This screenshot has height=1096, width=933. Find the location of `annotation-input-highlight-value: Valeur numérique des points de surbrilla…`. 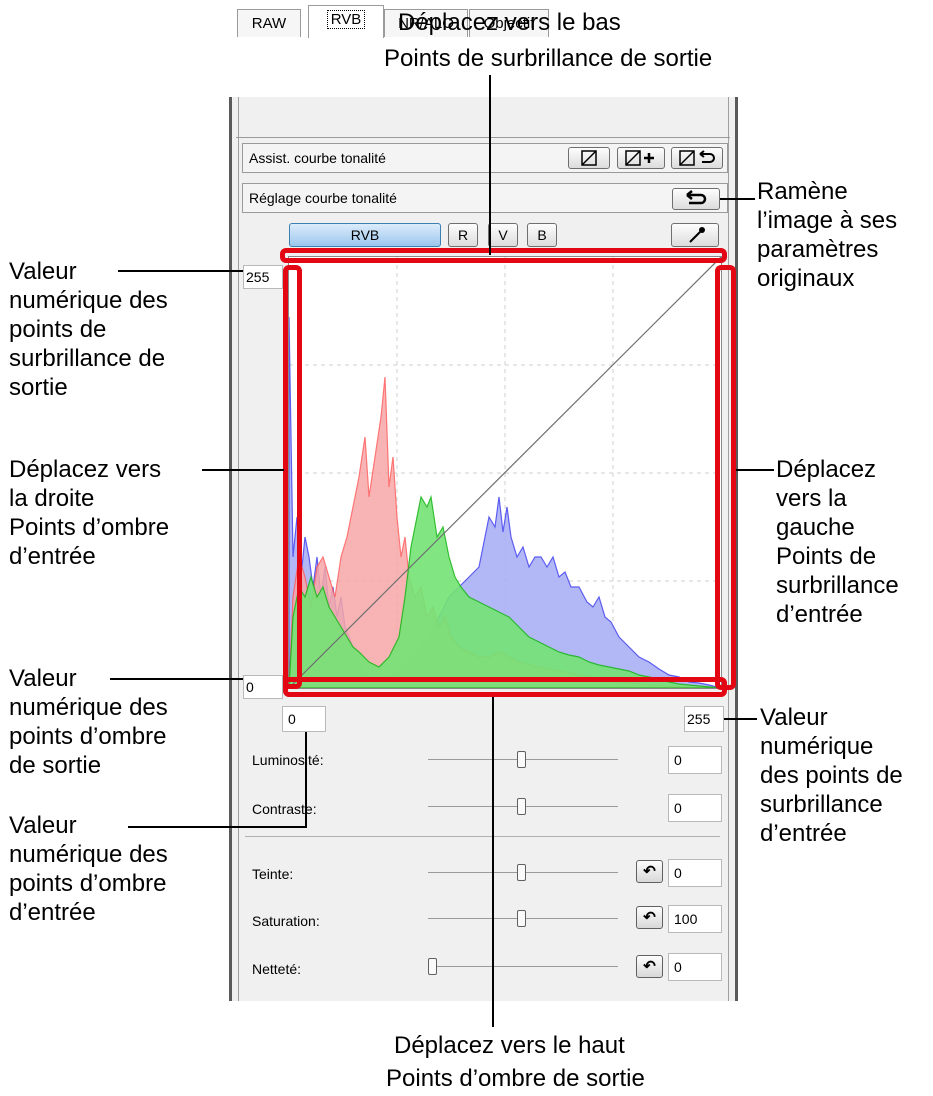

annotation-input-highlight-value: Valeur numérique des points de surbrilla… is located at coordinates (831, 775).